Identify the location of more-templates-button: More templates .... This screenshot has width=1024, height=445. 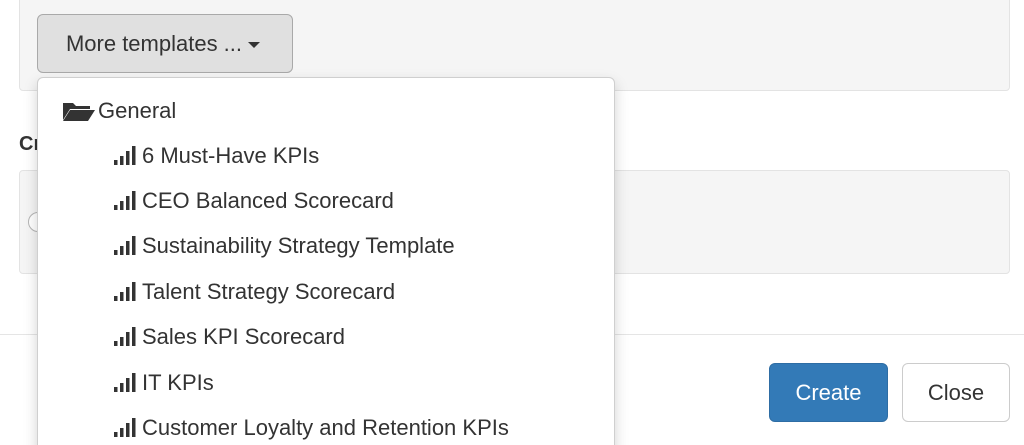
(165, 43).